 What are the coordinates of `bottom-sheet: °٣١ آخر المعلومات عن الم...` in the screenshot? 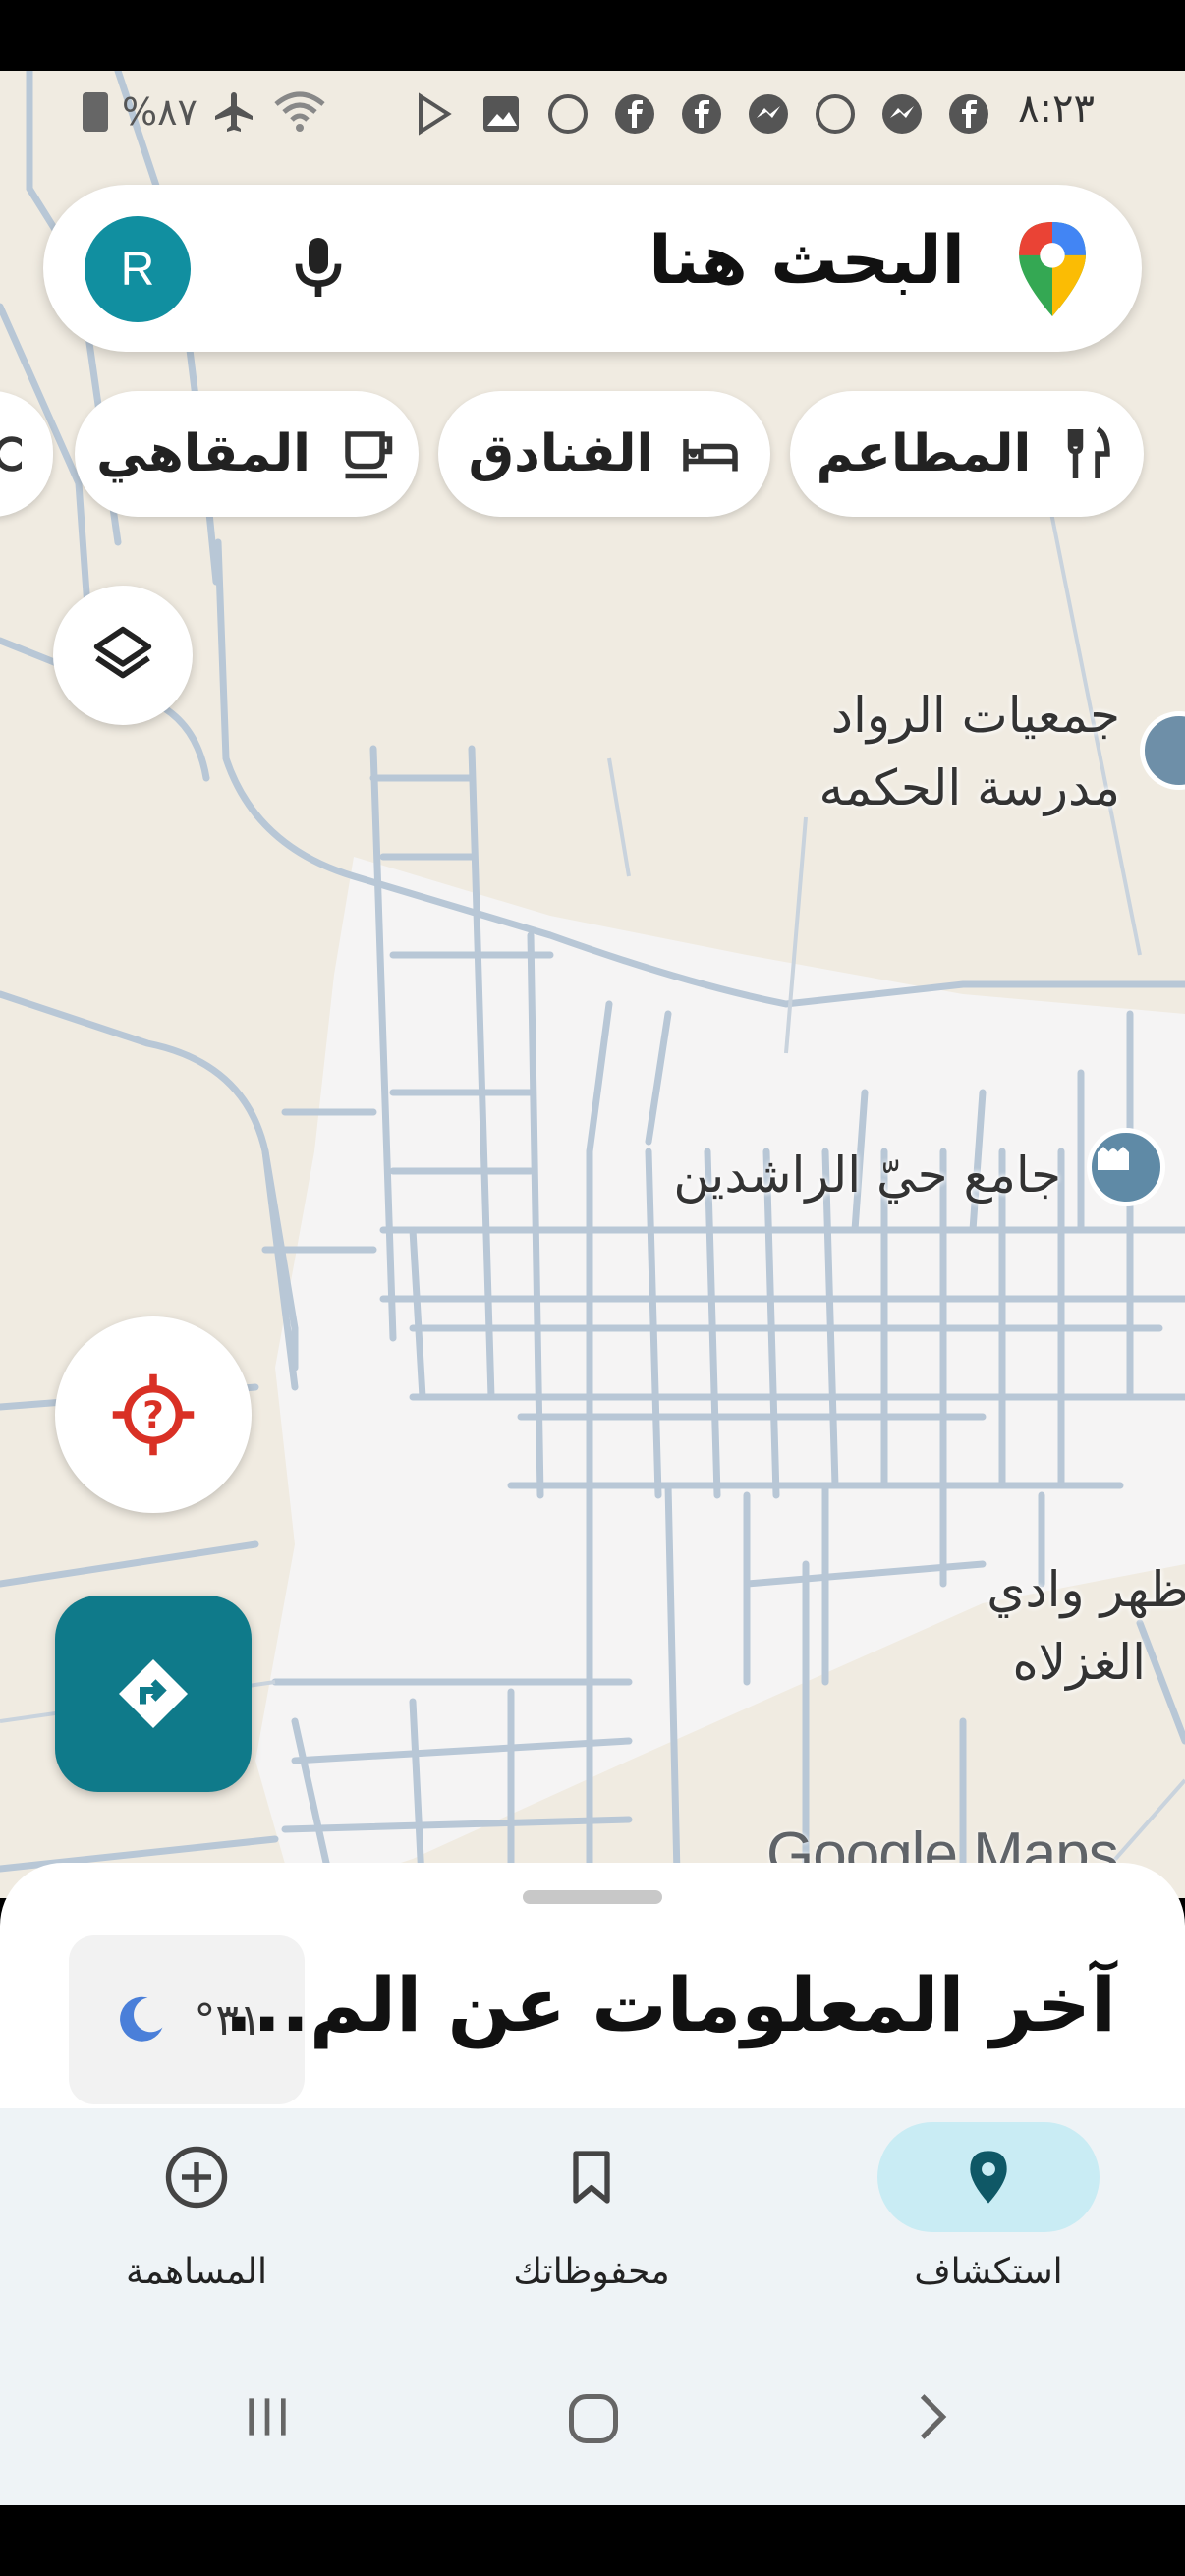 It's located at (592, 1985).